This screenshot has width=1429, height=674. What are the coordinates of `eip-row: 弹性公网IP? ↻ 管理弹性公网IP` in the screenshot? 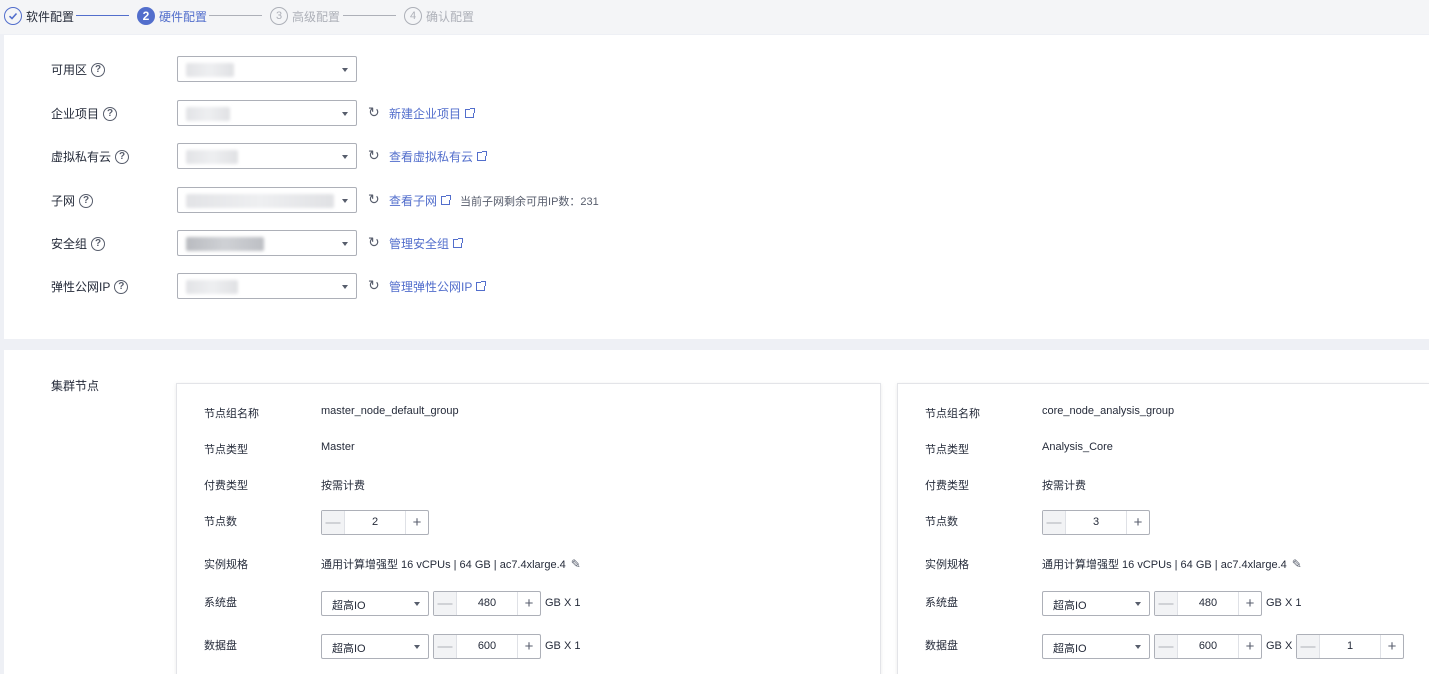 It's located at (504, 286).